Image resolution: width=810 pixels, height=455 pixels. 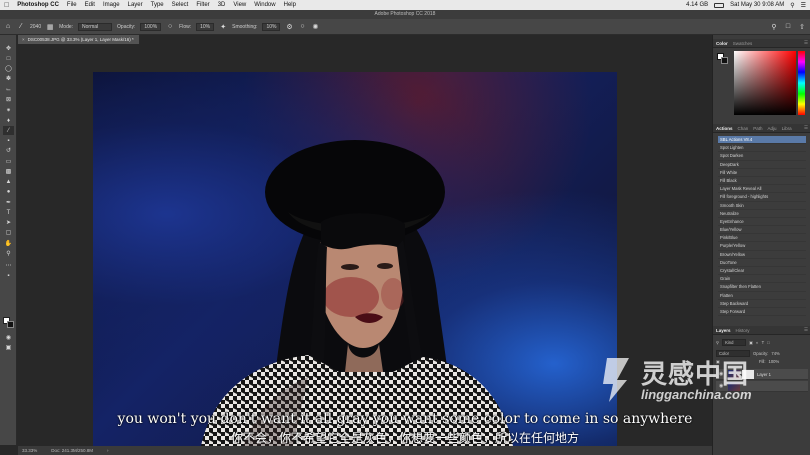 I want to click on action-item: DeepDark, so click(x=762, y=165).